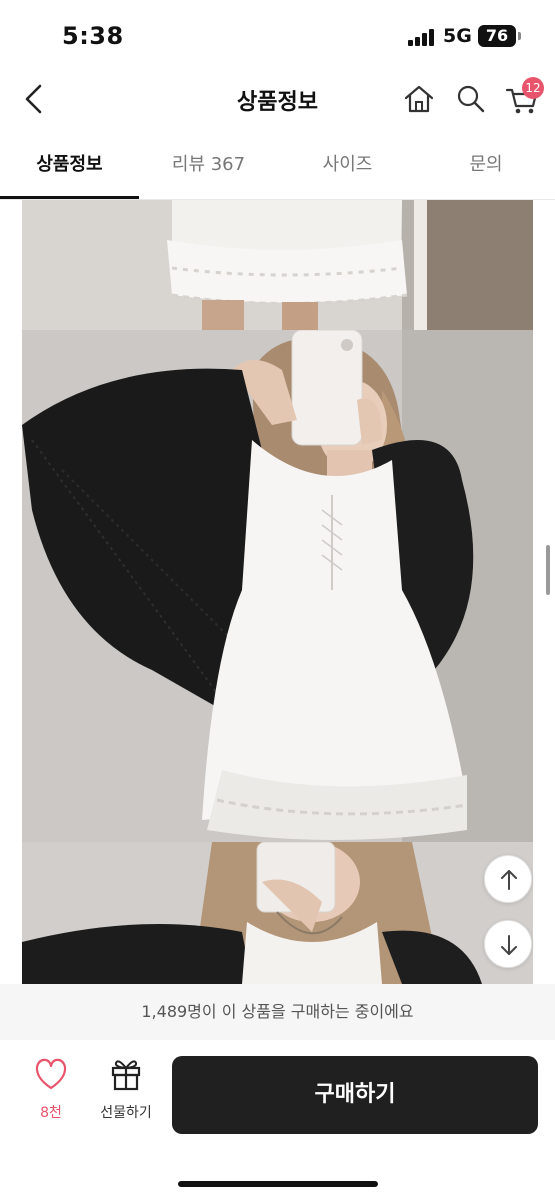 The height and width of the screenshot is (1200, 555). Describe the element at coordinates (347, 169) in the screenshot. I see `tab-size: 사이즈` at that location.